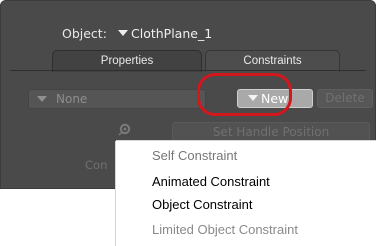 The image size is (376, 246). I want to click on object-row: Object: ClothPlane_1, so click(188, 32).